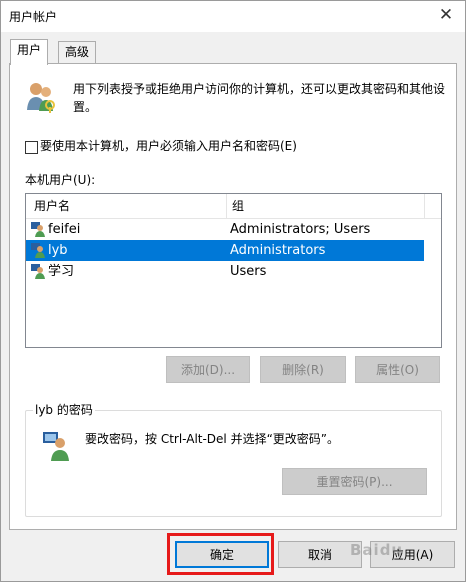 The image size is (466, 582). Describe the element at coordinates (377, 550) in the screenshot. I see `watermark: Baidu` at that location.